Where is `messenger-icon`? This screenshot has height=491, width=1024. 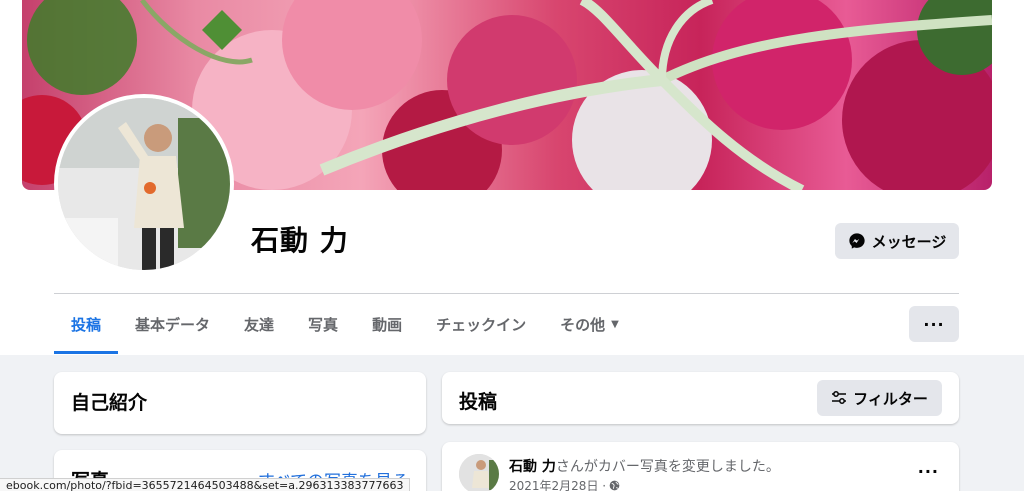 messenger-icon is located at coordinates (856, 241).